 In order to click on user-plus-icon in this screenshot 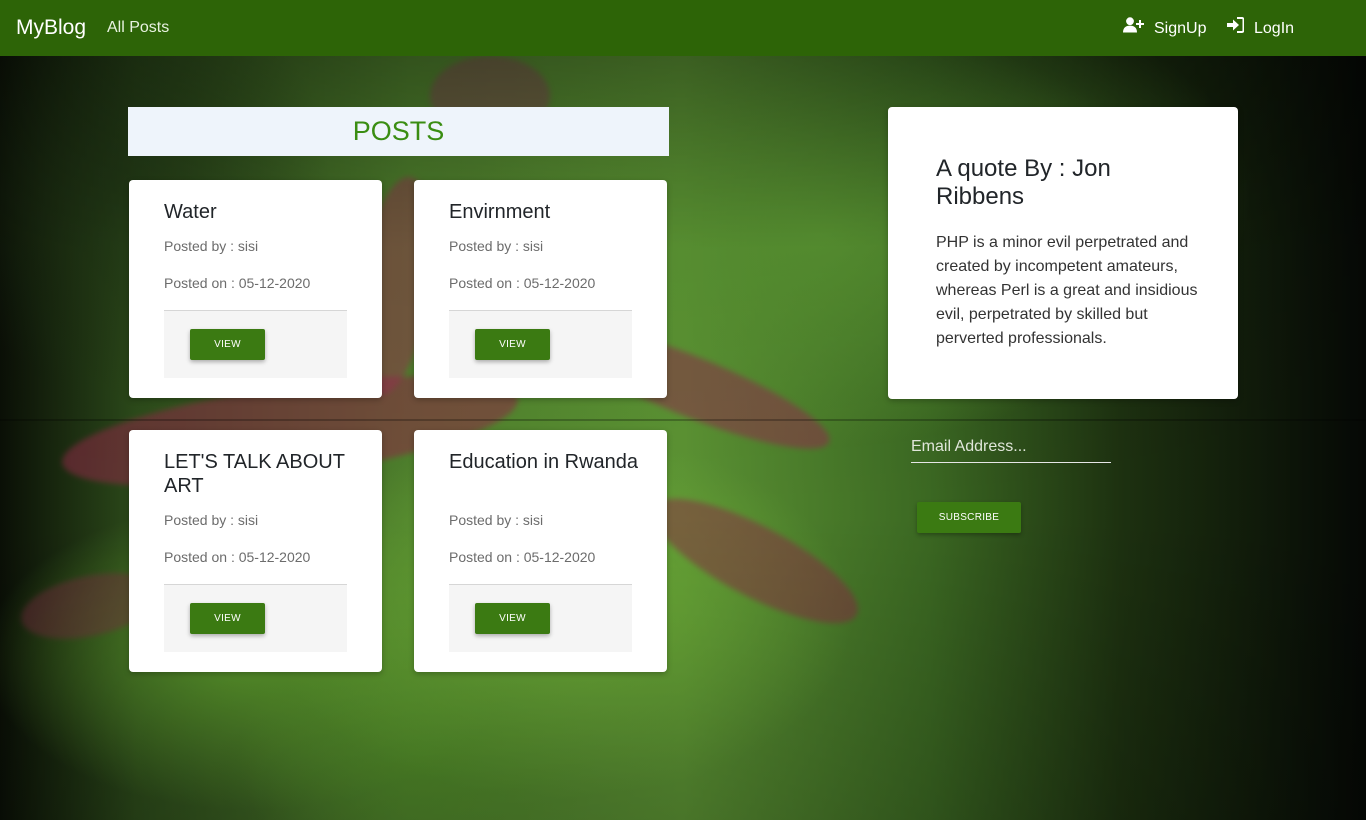, I will do `click(1138, 28)`.